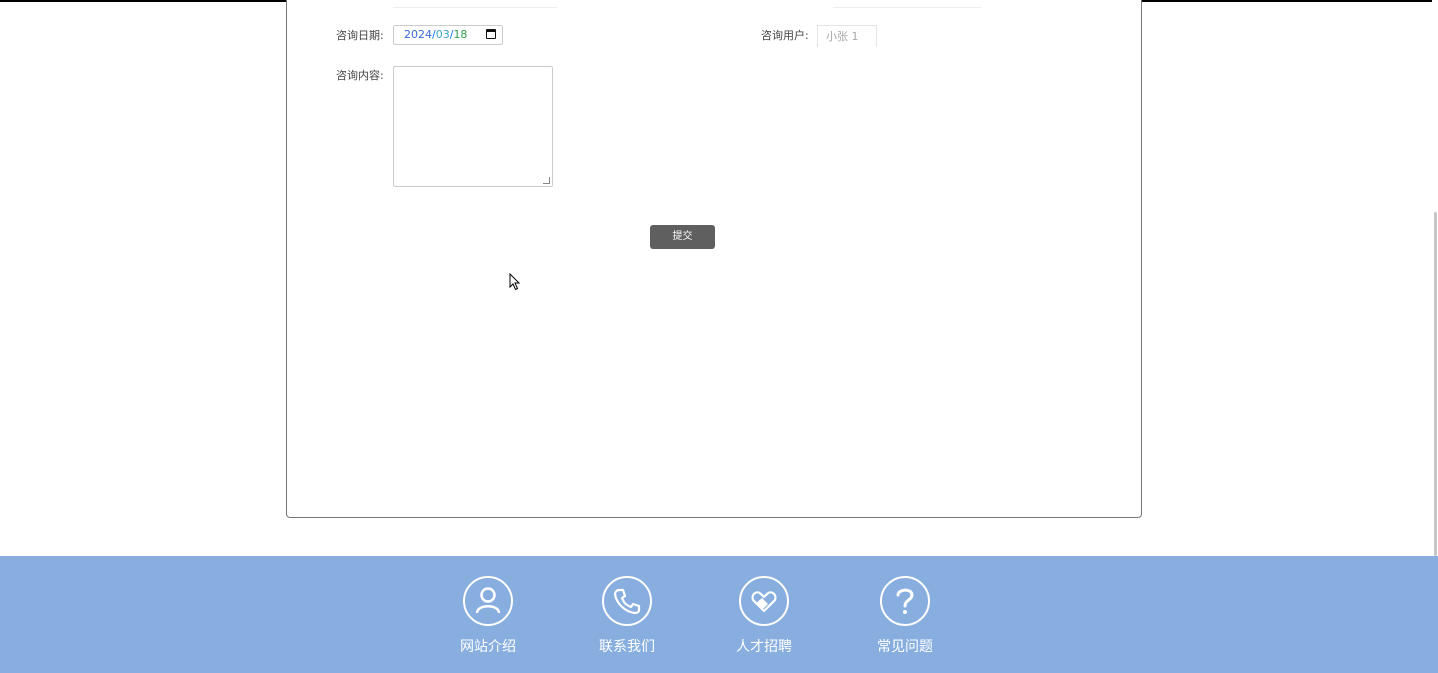  I want to click on person-icon, so click(488, 601).